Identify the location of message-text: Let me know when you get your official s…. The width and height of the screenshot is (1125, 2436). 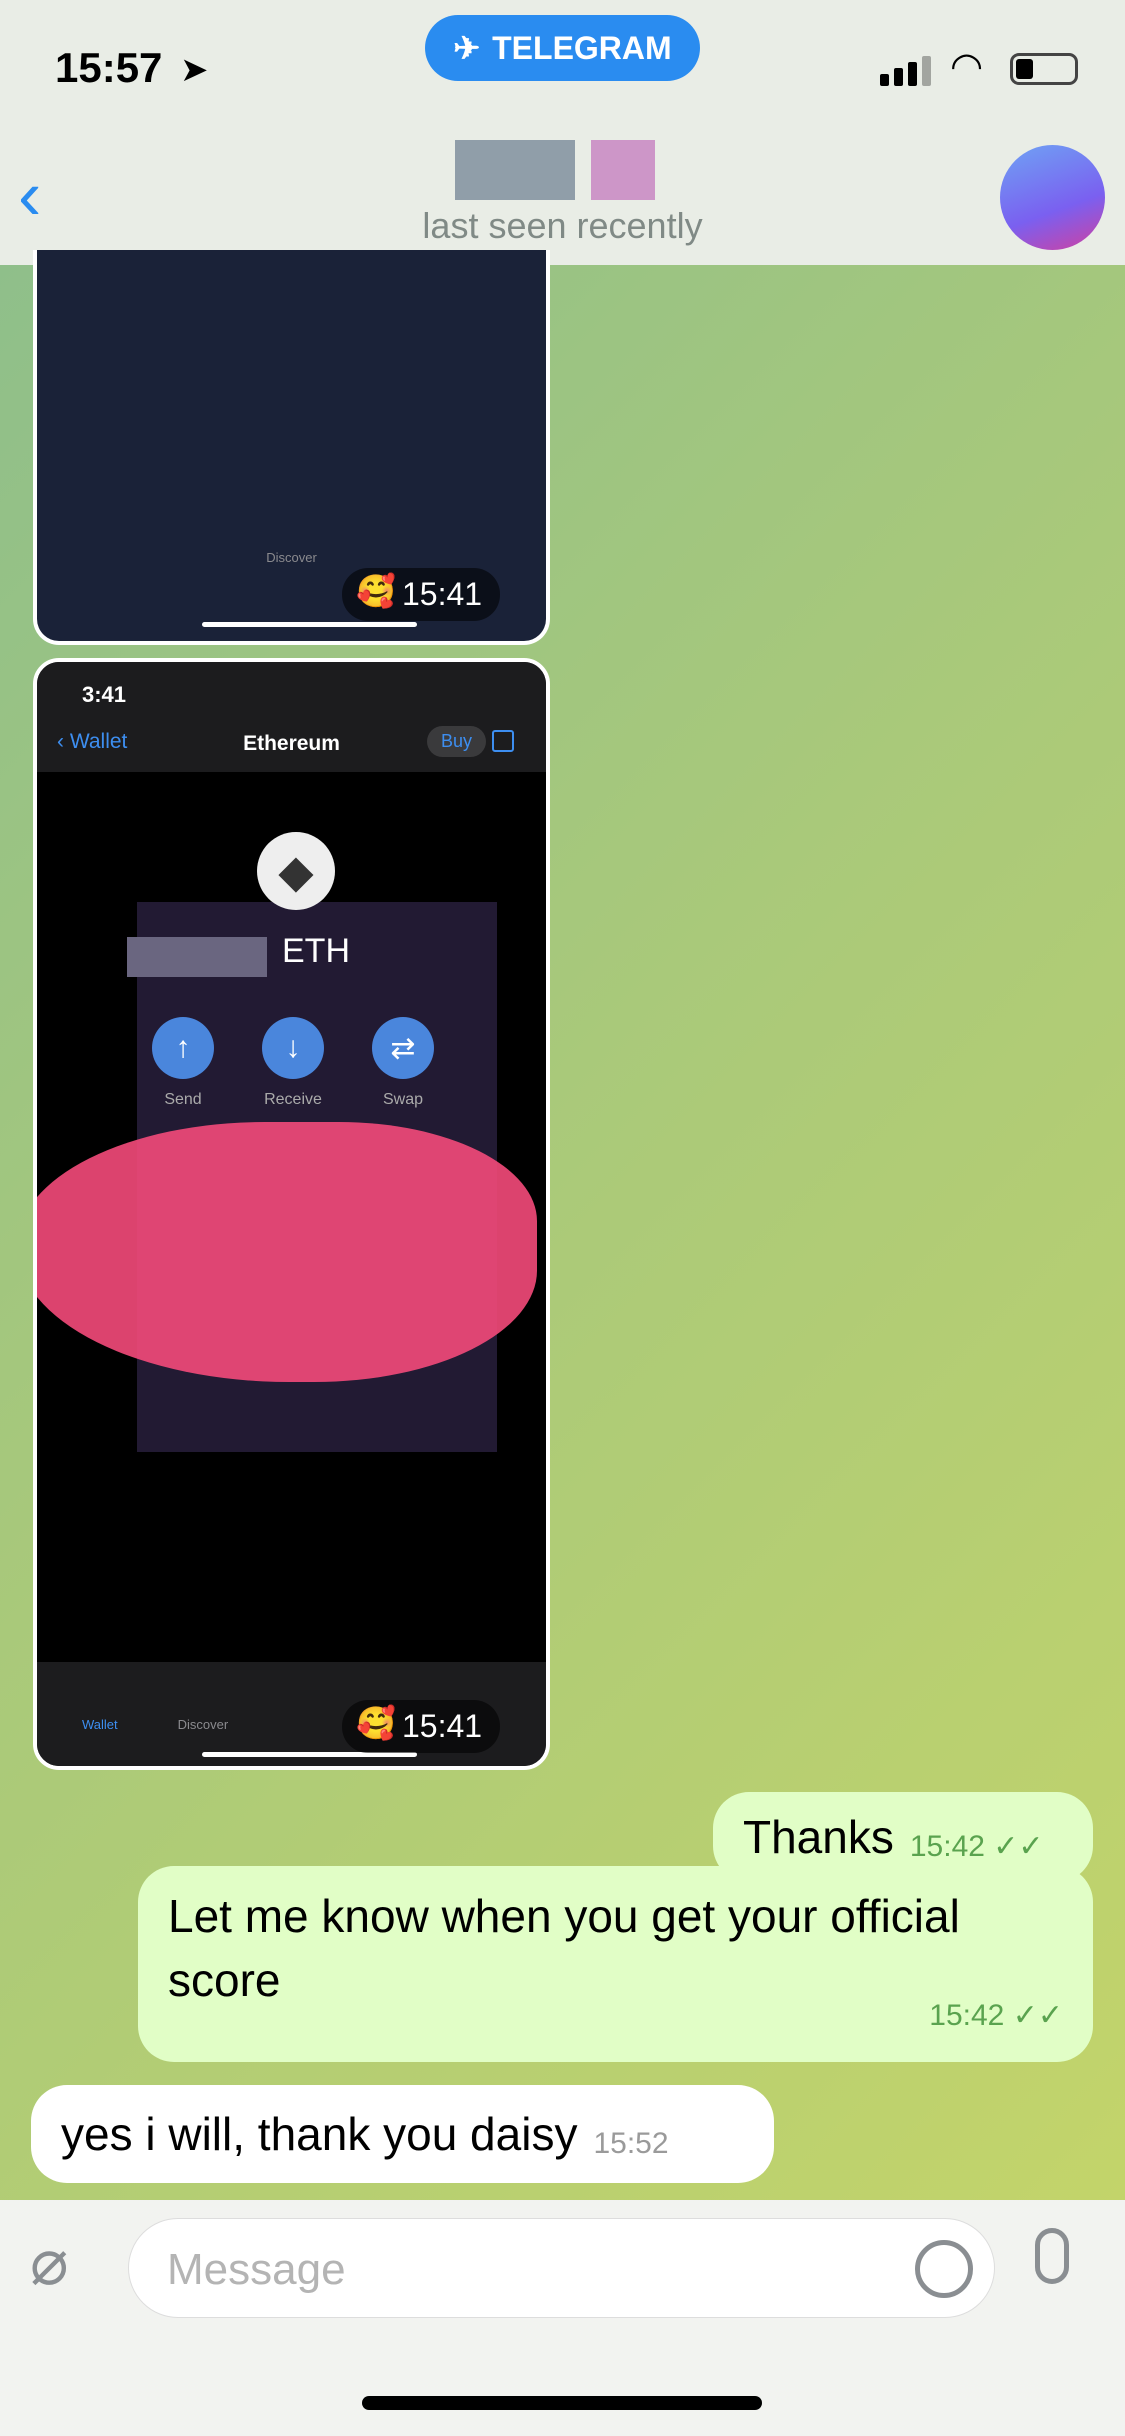
(564, 1948).